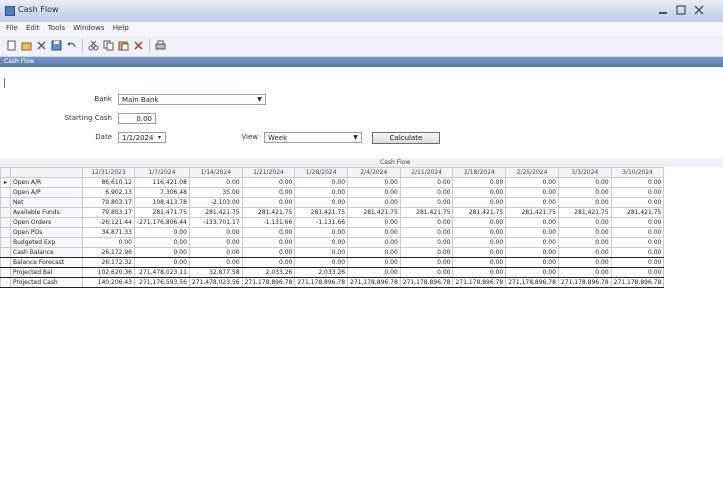 The image size is (723, 502). I want to click on delete-icon, so click(138, 45).